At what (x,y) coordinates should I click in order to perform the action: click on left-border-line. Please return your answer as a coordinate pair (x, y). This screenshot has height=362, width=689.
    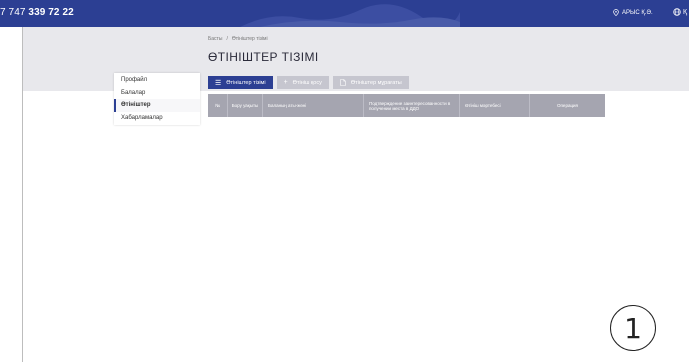
    Looking at the image, I should click on (22, 194).